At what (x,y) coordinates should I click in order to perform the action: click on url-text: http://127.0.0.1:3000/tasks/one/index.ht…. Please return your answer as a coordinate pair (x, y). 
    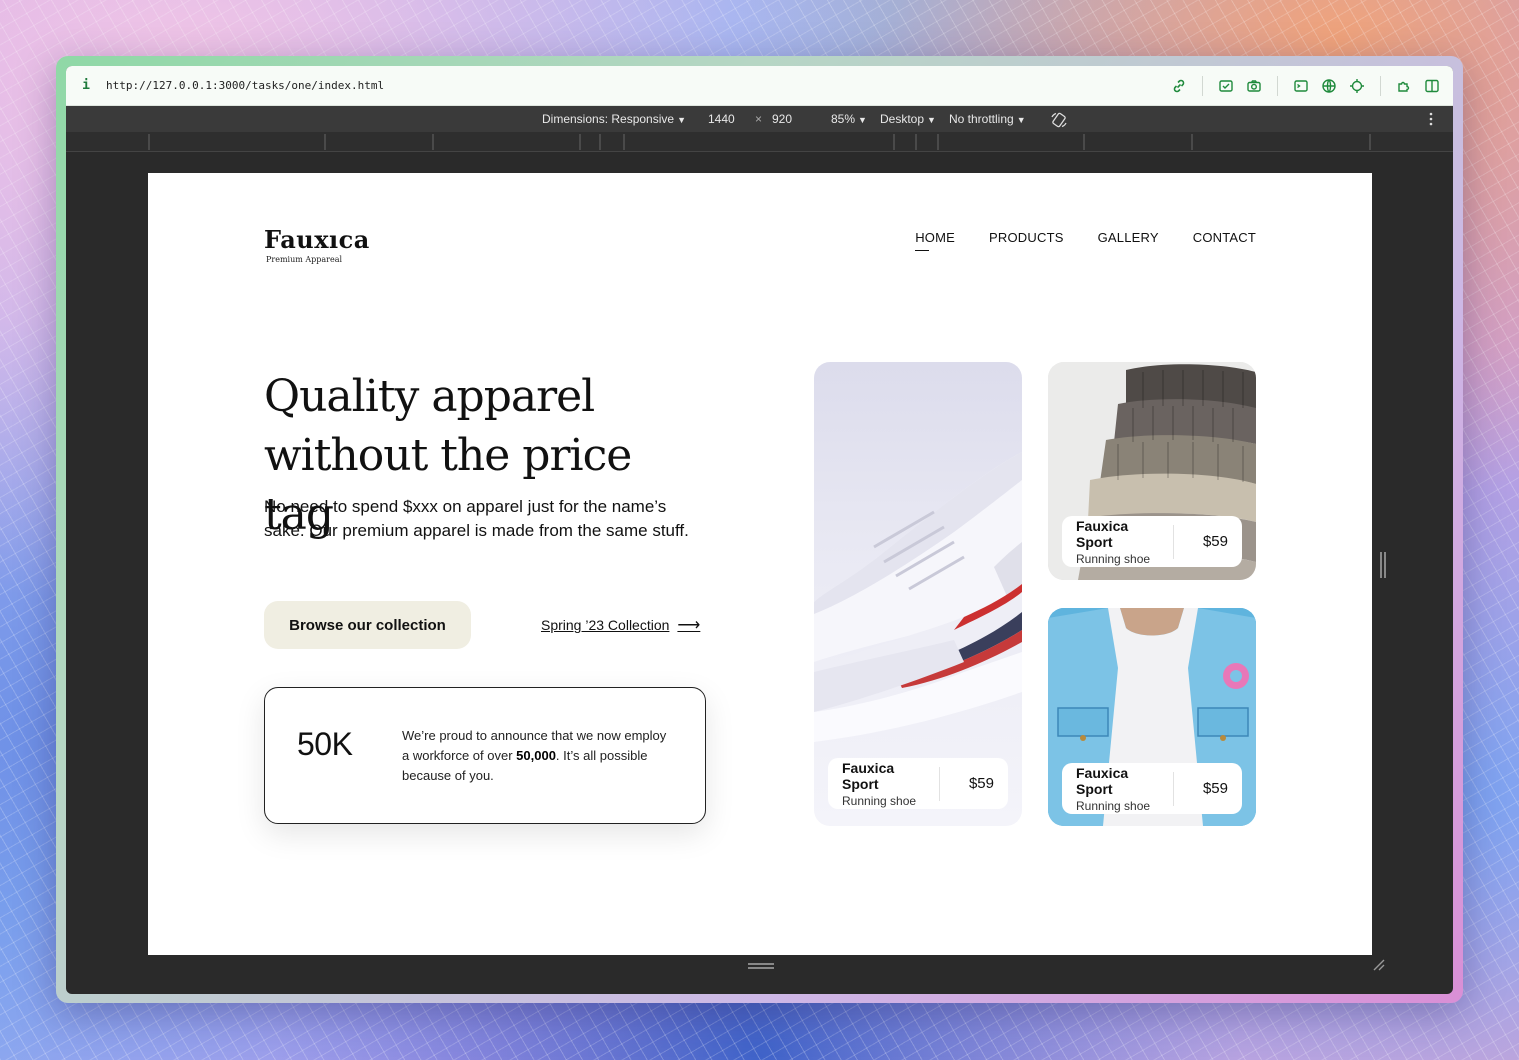
    Looking at the image, I should click on (638, 85).